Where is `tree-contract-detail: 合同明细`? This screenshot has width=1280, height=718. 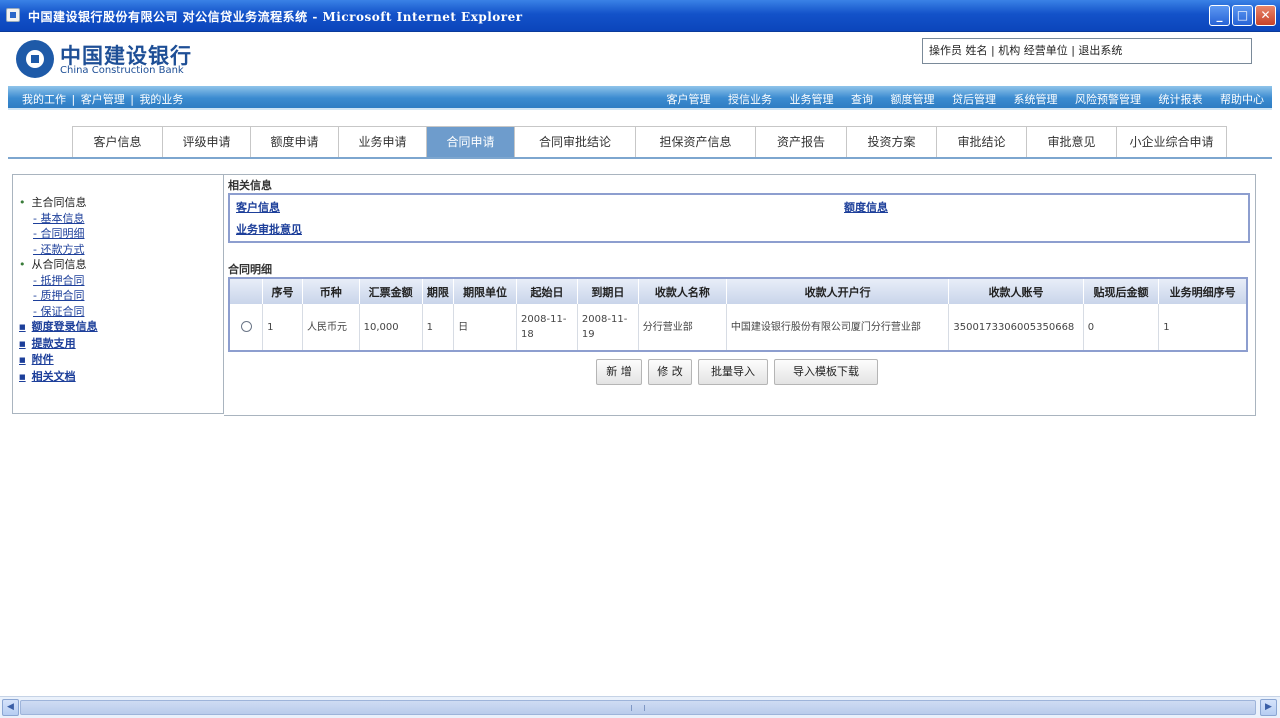
tree-contract-detail: 合同明细 is located at coordinates (58, 234).